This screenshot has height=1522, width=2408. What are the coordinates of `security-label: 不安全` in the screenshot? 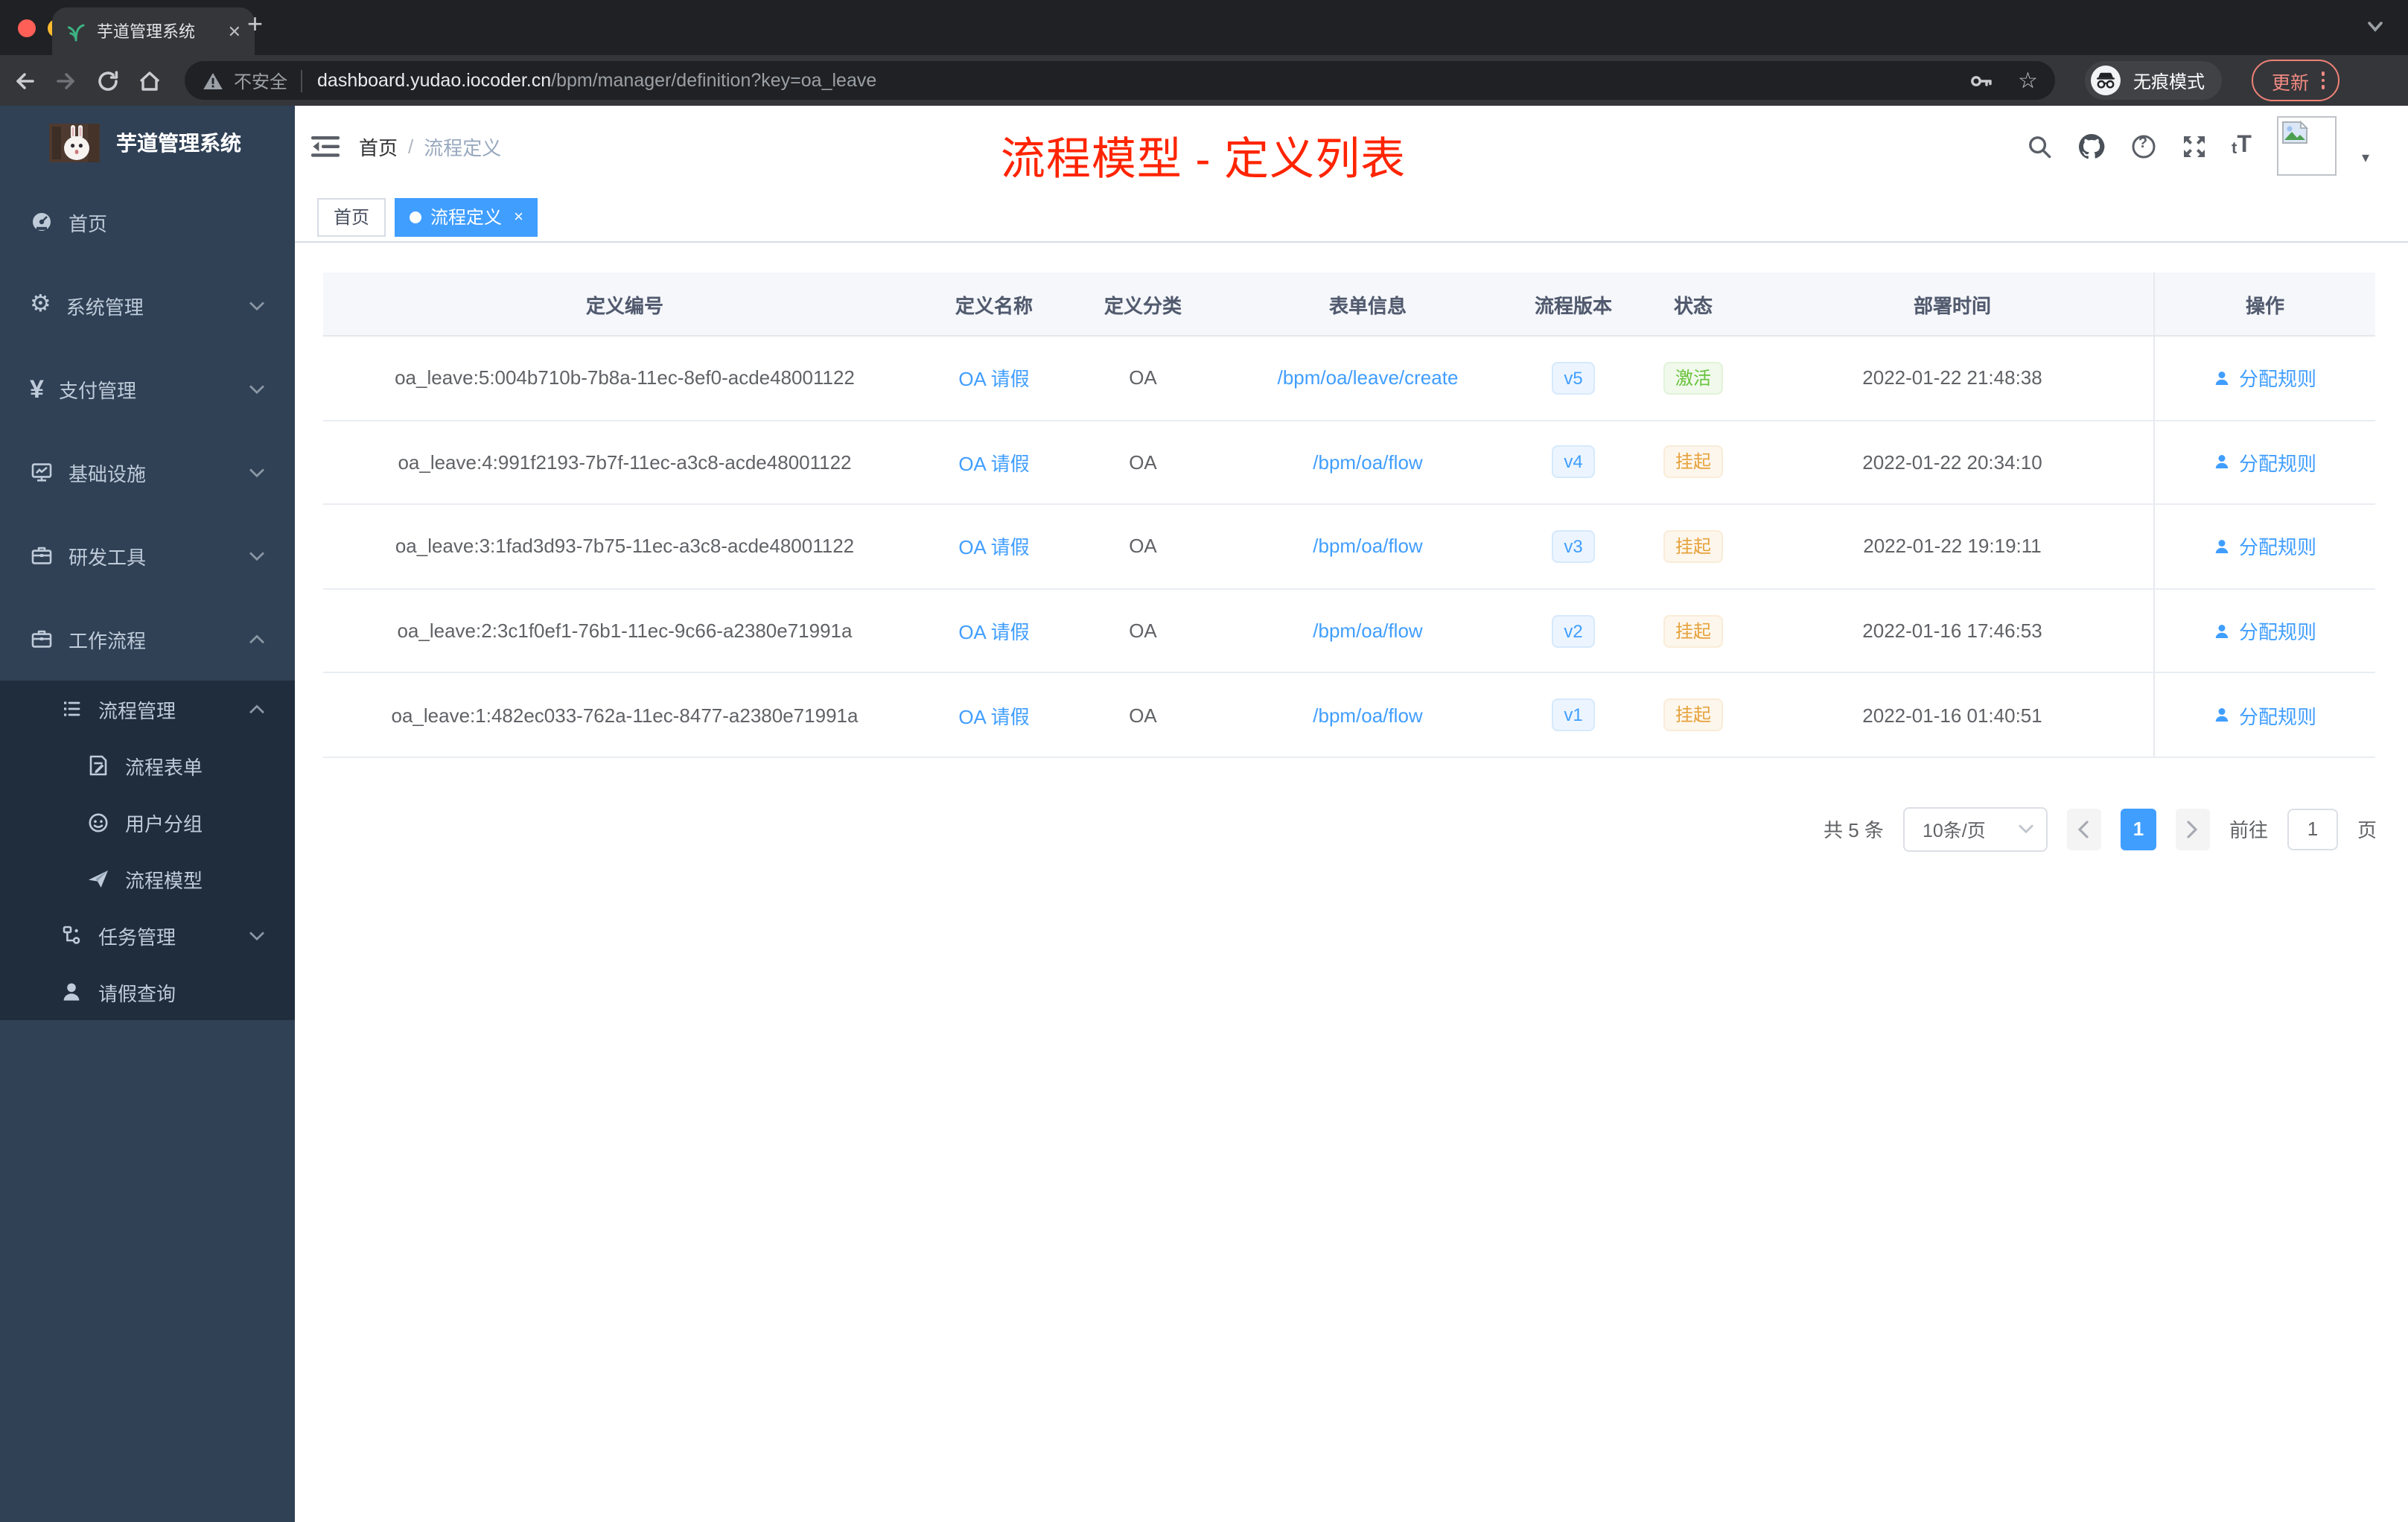 It's located at (260, 80).